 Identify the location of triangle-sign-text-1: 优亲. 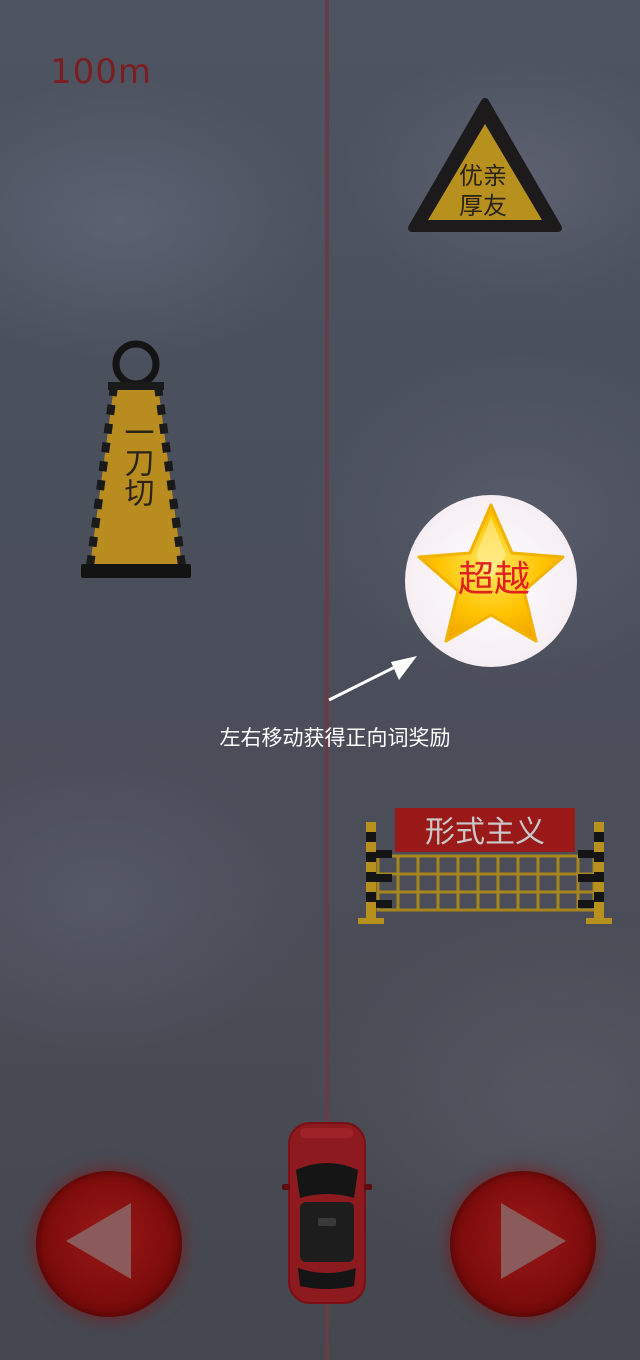
(483, 176).